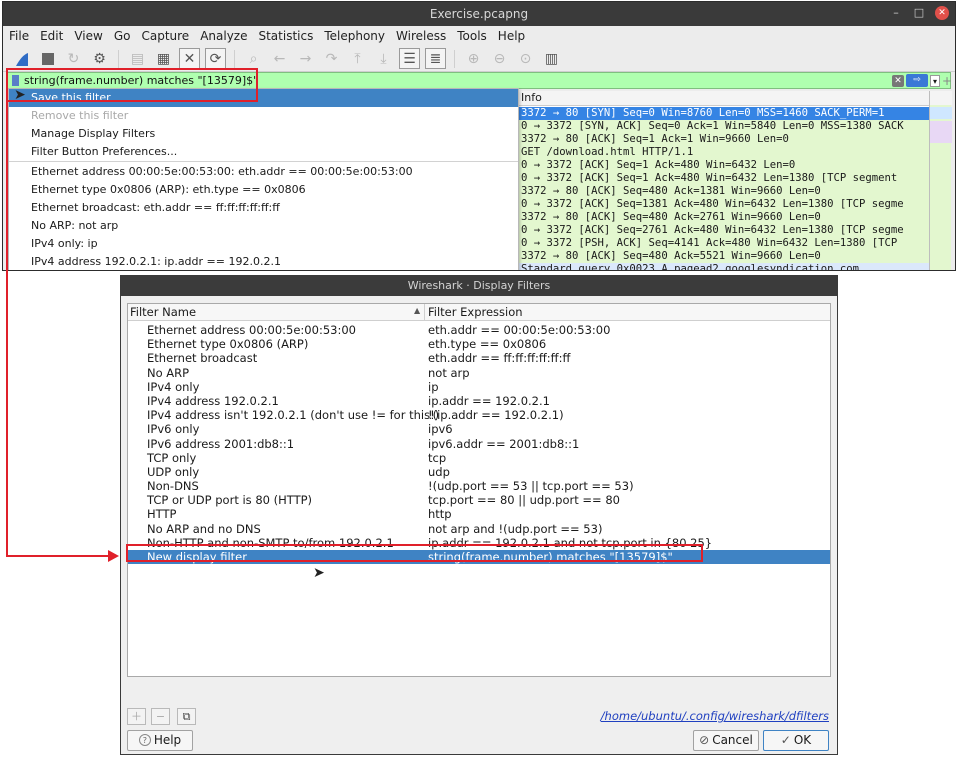  Describe the element at coordinates (421, 36) in the screenshot. I see `menu-wireless: Wireless` at that location.